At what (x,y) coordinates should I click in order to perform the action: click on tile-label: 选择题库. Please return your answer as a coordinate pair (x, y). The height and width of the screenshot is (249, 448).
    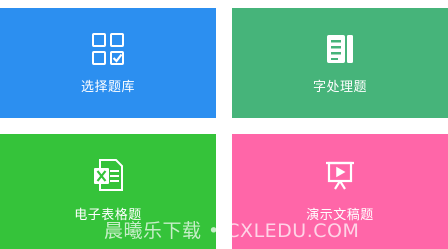
    Looking at the image, I should click on (107, 87).